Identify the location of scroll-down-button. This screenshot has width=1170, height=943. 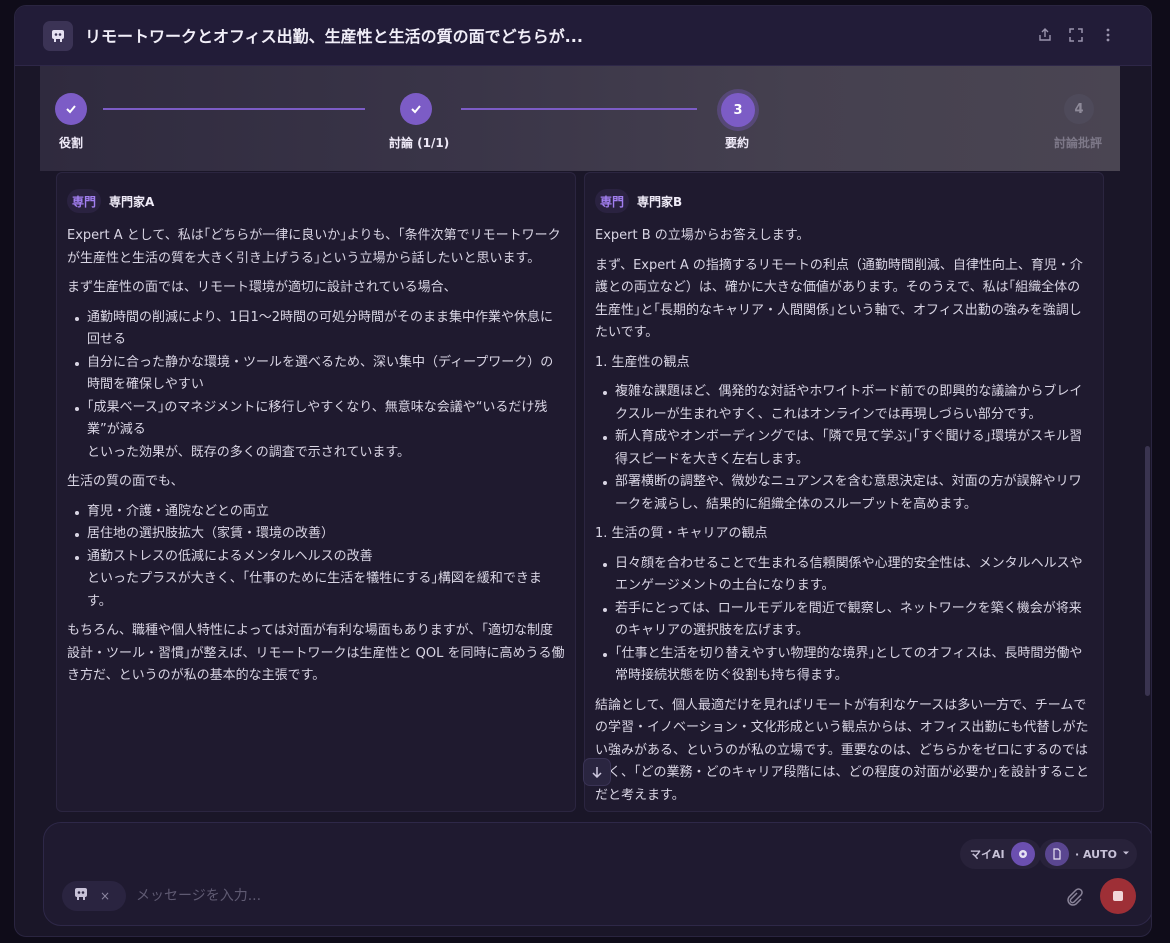
(597, 772).